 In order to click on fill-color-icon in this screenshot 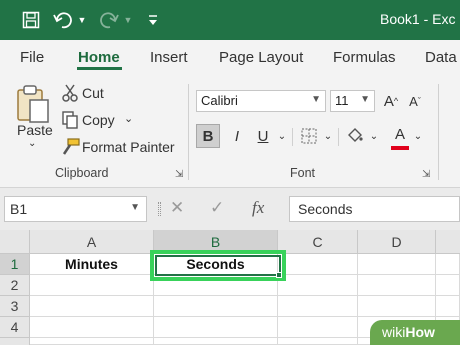, I will do `click(355, 136)`.